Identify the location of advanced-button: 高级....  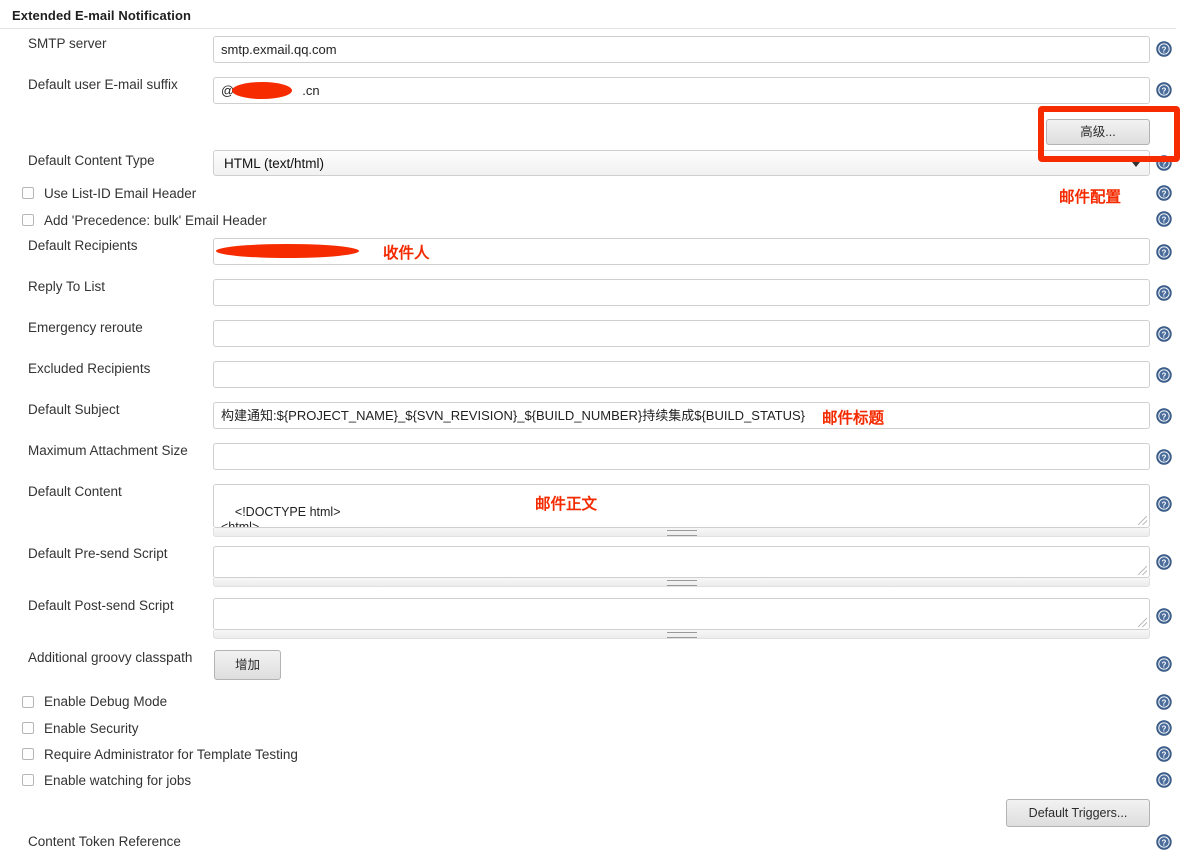
(1098, 132).